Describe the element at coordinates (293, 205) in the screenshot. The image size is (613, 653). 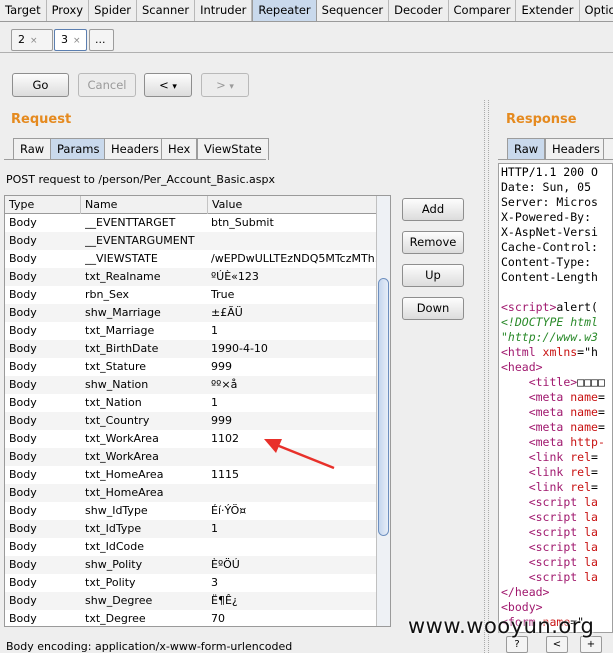
I see `column-value: Value` at that location.